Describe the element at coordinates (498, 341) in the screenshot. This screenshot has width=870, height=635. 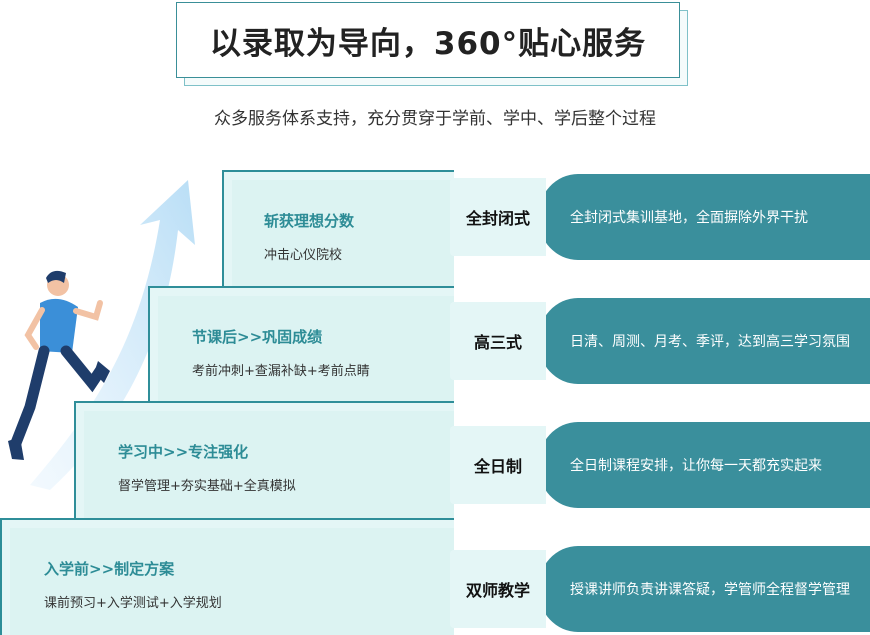
I see `service-label: 高三式` at that location.